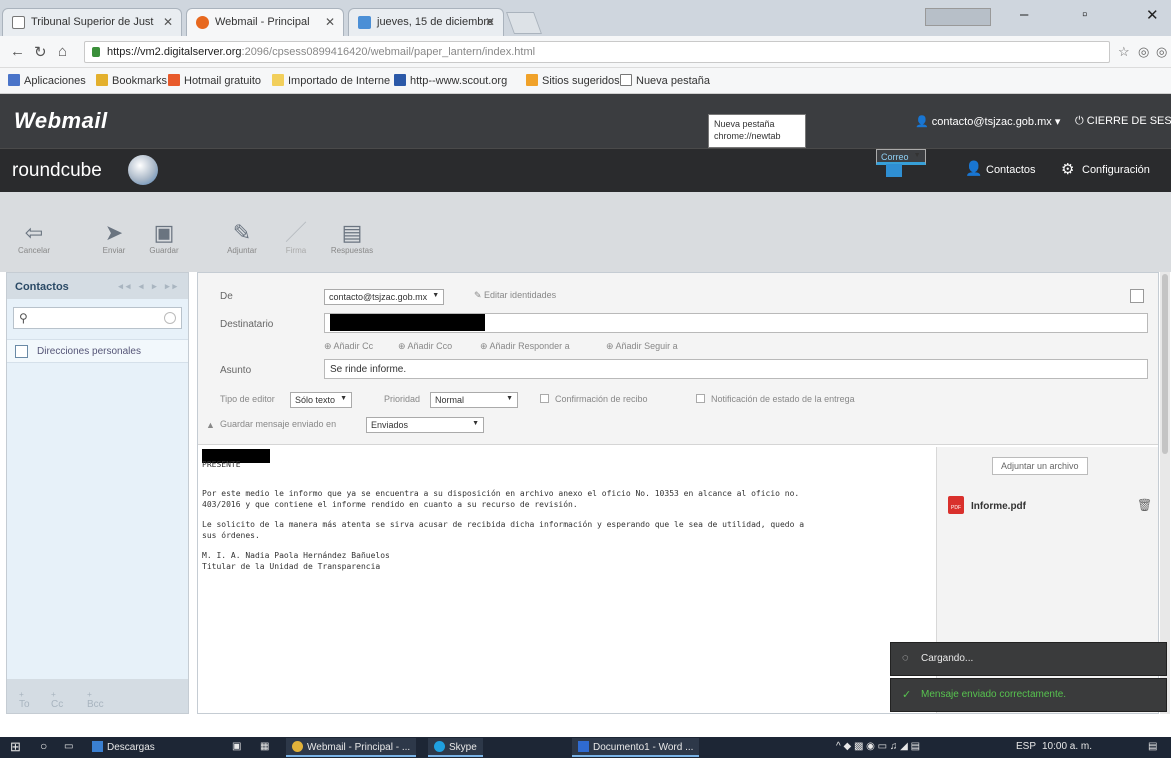  What do you see at coordinates (1026, 746) in the screenshot?
I see `language-indicator: ESP` at bounding box center [1026, 746].